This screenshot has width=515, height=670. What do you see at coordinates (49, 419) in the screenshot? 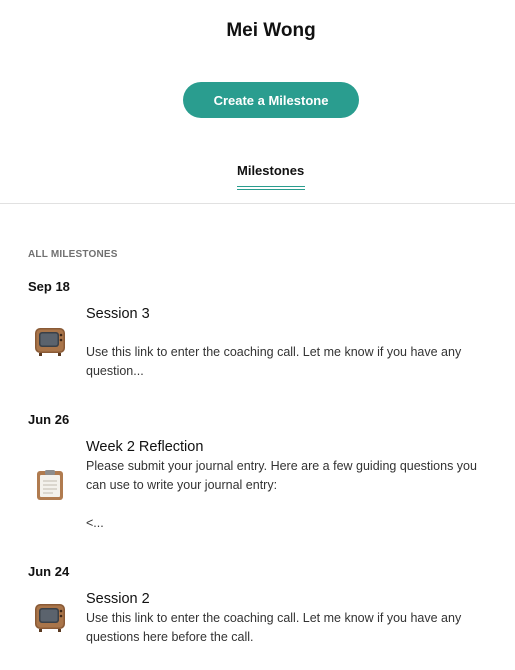
I see `milestone-date: Jun 26` at bounding box center [49, 419].